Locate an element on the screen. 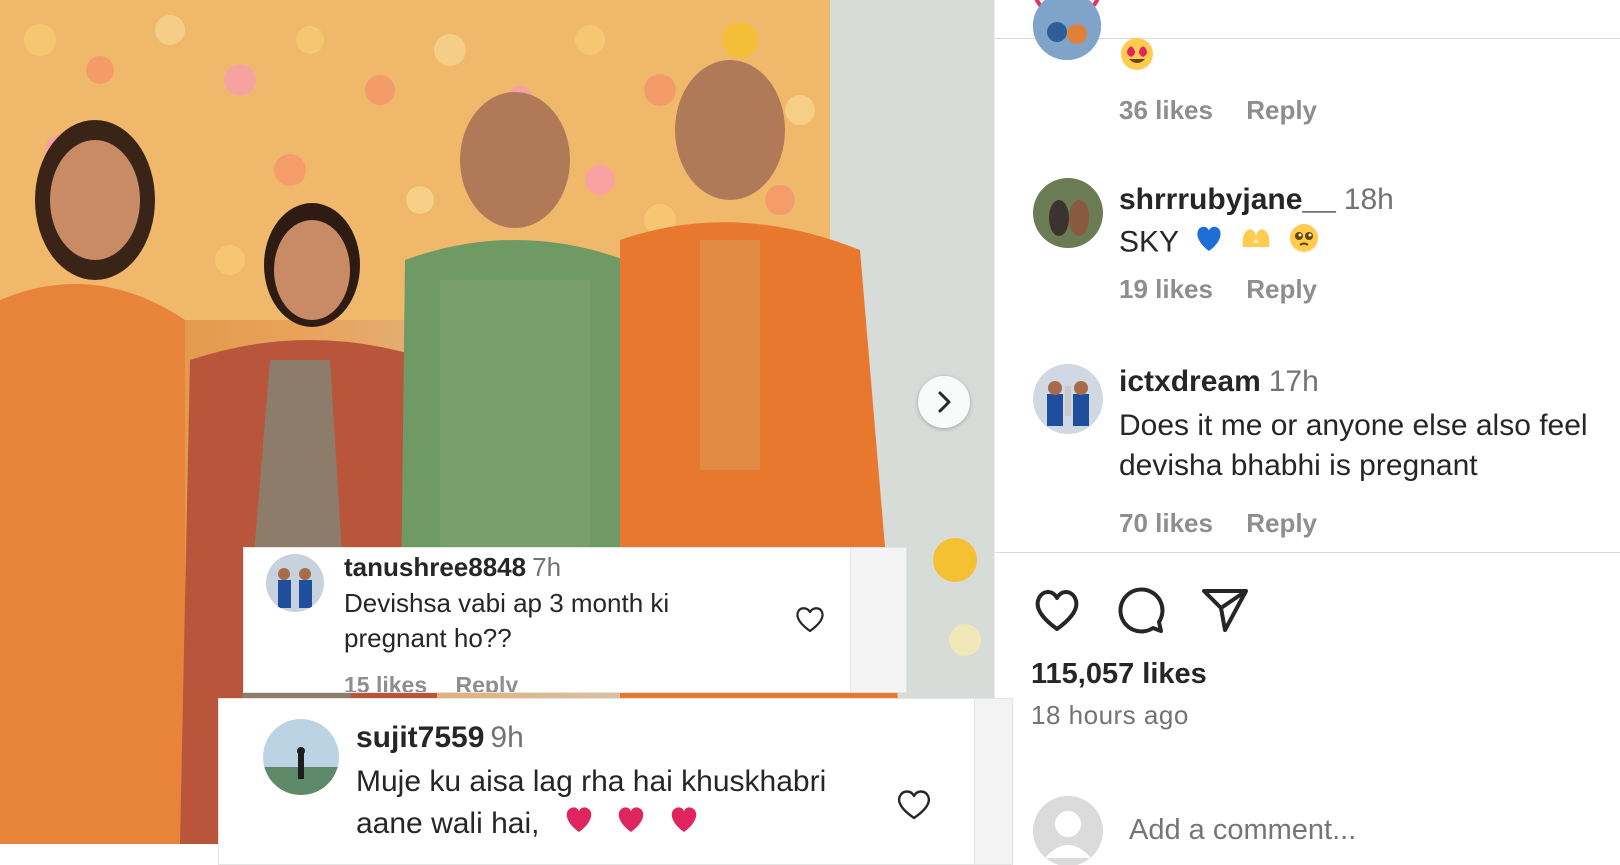  comment-username: shrrrubyjane__ 18h is located at coordinates (1256, 200).